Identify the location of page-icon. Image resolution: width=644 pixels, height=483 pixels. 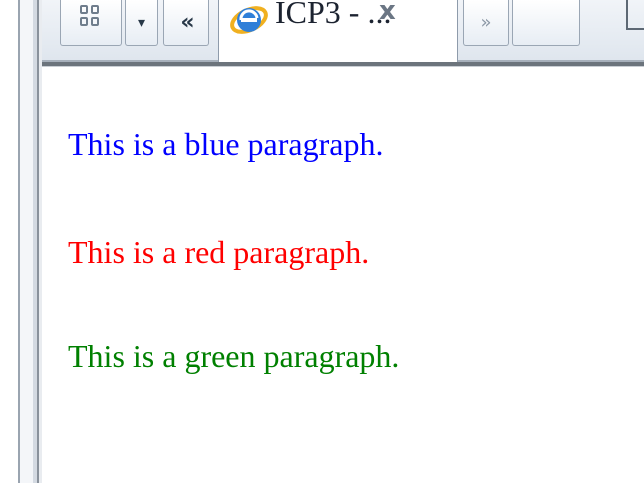
(635, 15).